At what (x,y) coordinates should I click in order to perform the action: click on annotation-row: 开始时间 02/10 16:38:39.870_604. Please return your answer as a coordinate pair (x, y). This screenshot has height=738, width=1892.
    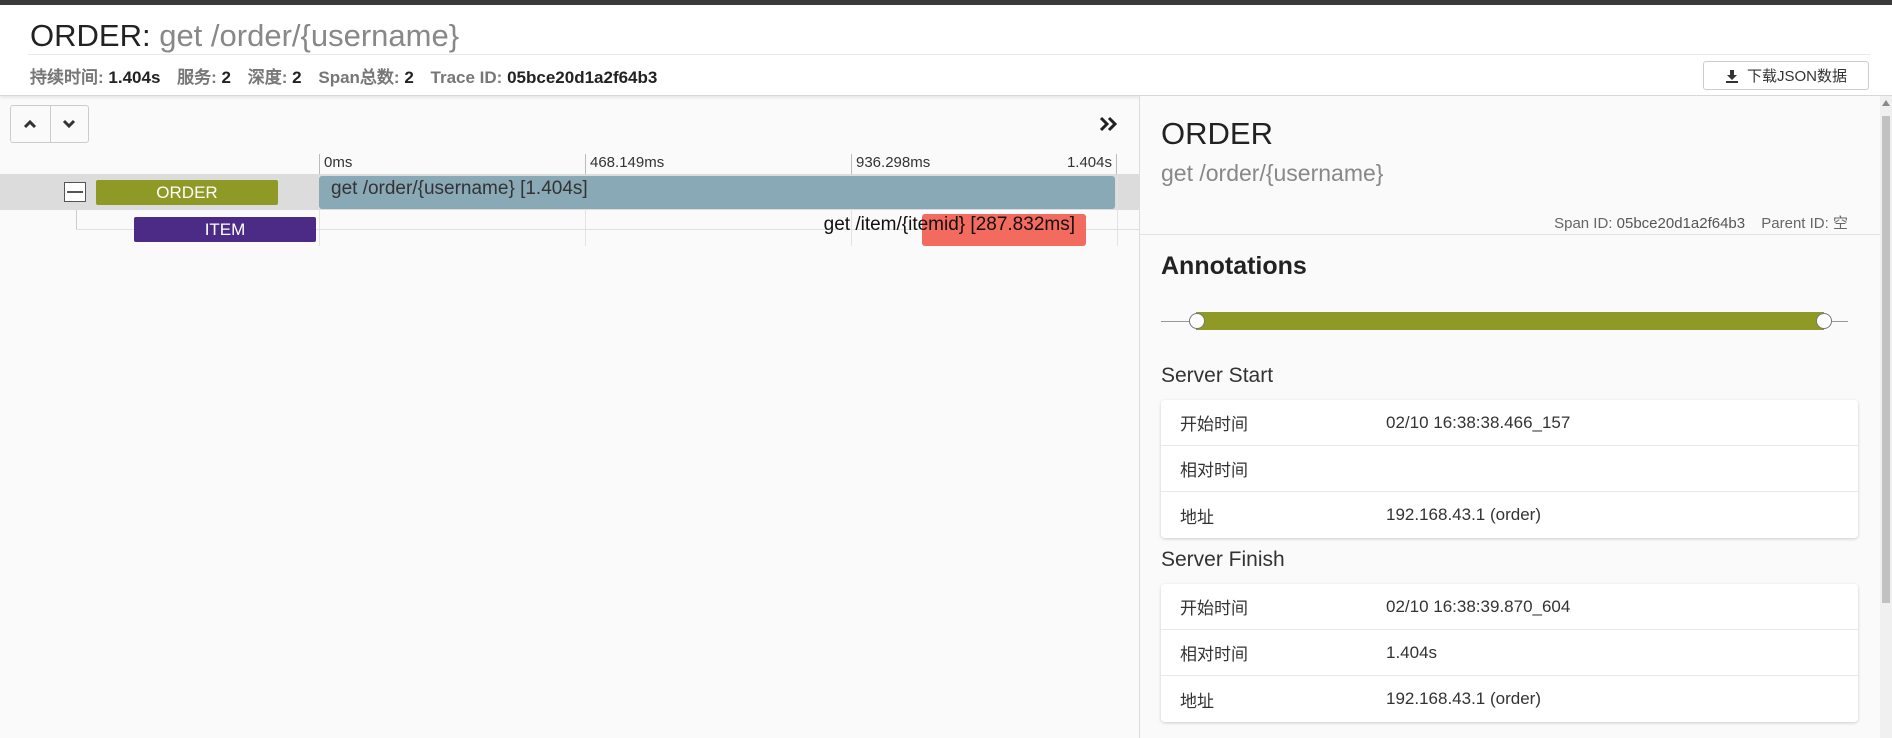
    Looking at the image, I should click on (1509, 607).